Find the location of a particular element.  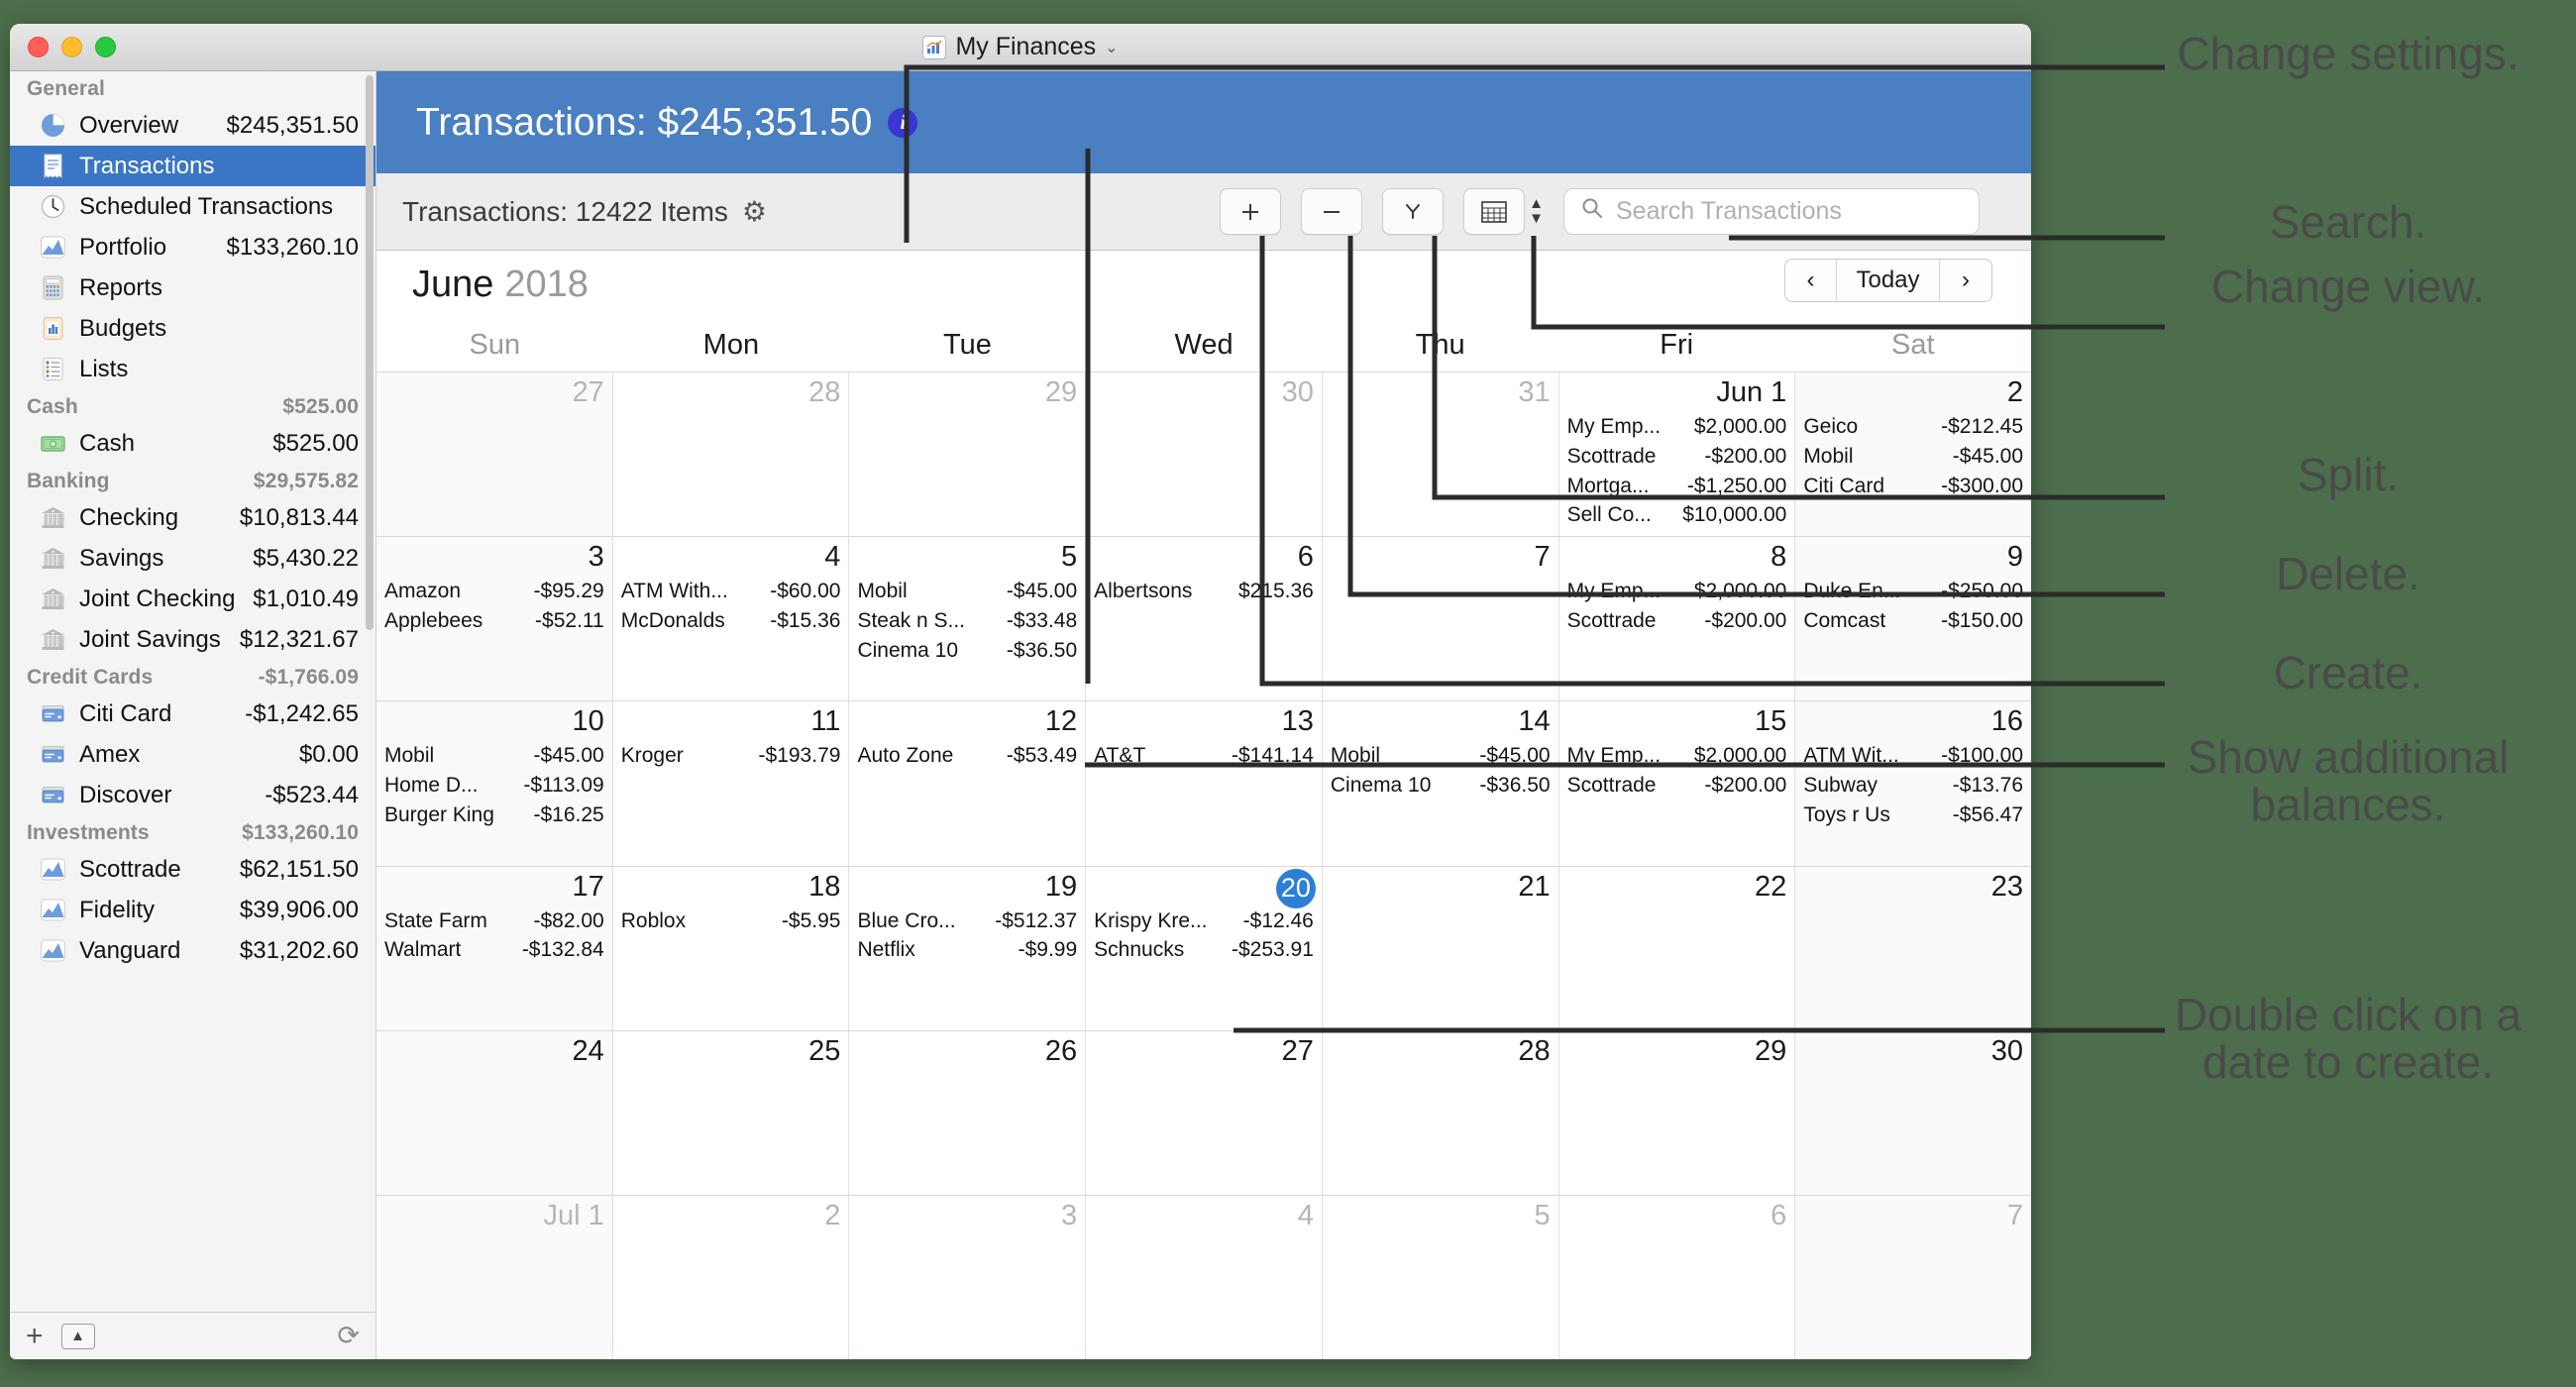

calendar-day-cell: 11 Kroger -$193.79 is located at coordinates (731, 783).